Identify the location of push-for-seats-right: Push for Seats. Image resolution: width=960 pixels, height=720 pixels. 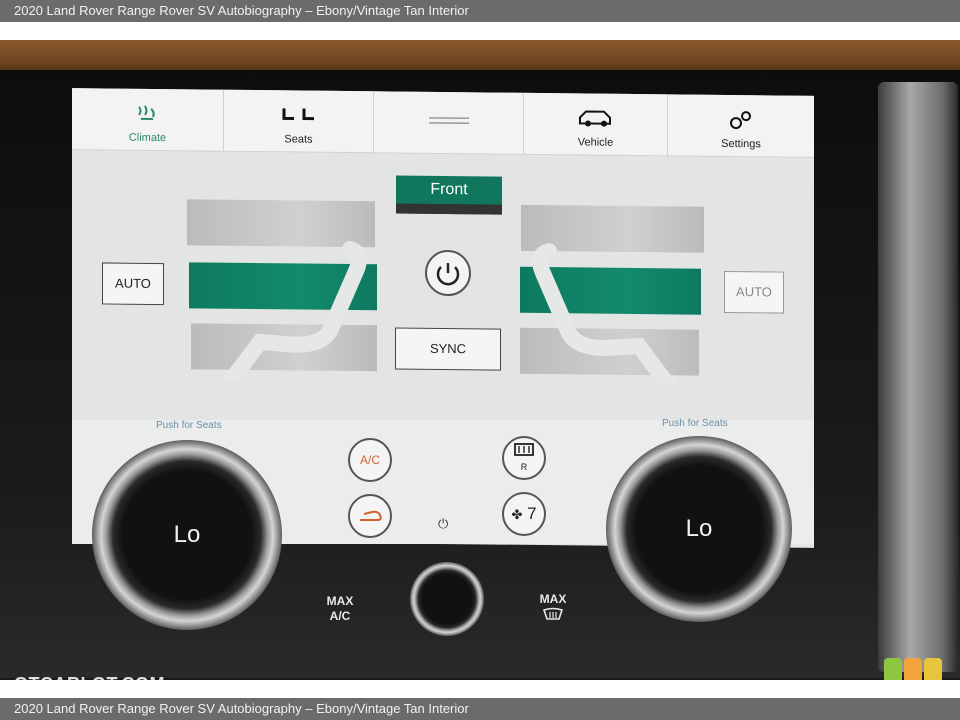
(695, 423).